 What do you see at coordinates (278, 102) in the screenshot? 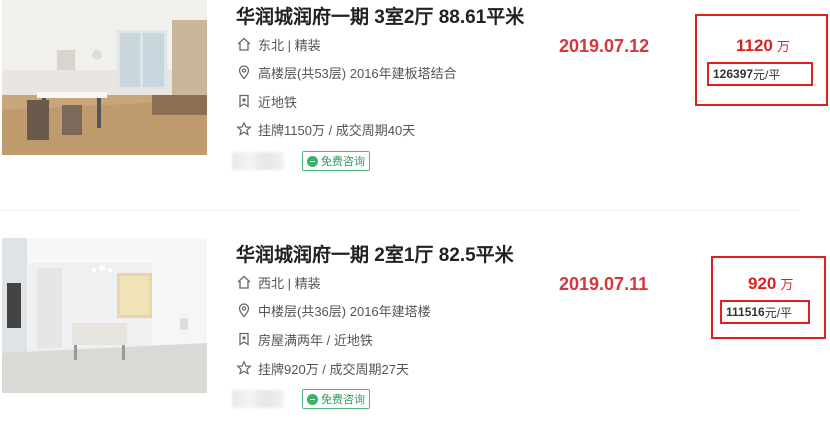
I see `features-text: 近地铁` at bounding box center [278, 102].